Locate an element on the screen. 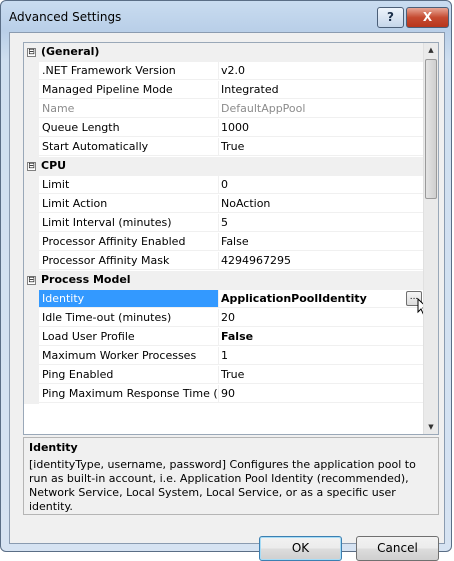  property-value: 1000 is located at coordinates (321, 128).